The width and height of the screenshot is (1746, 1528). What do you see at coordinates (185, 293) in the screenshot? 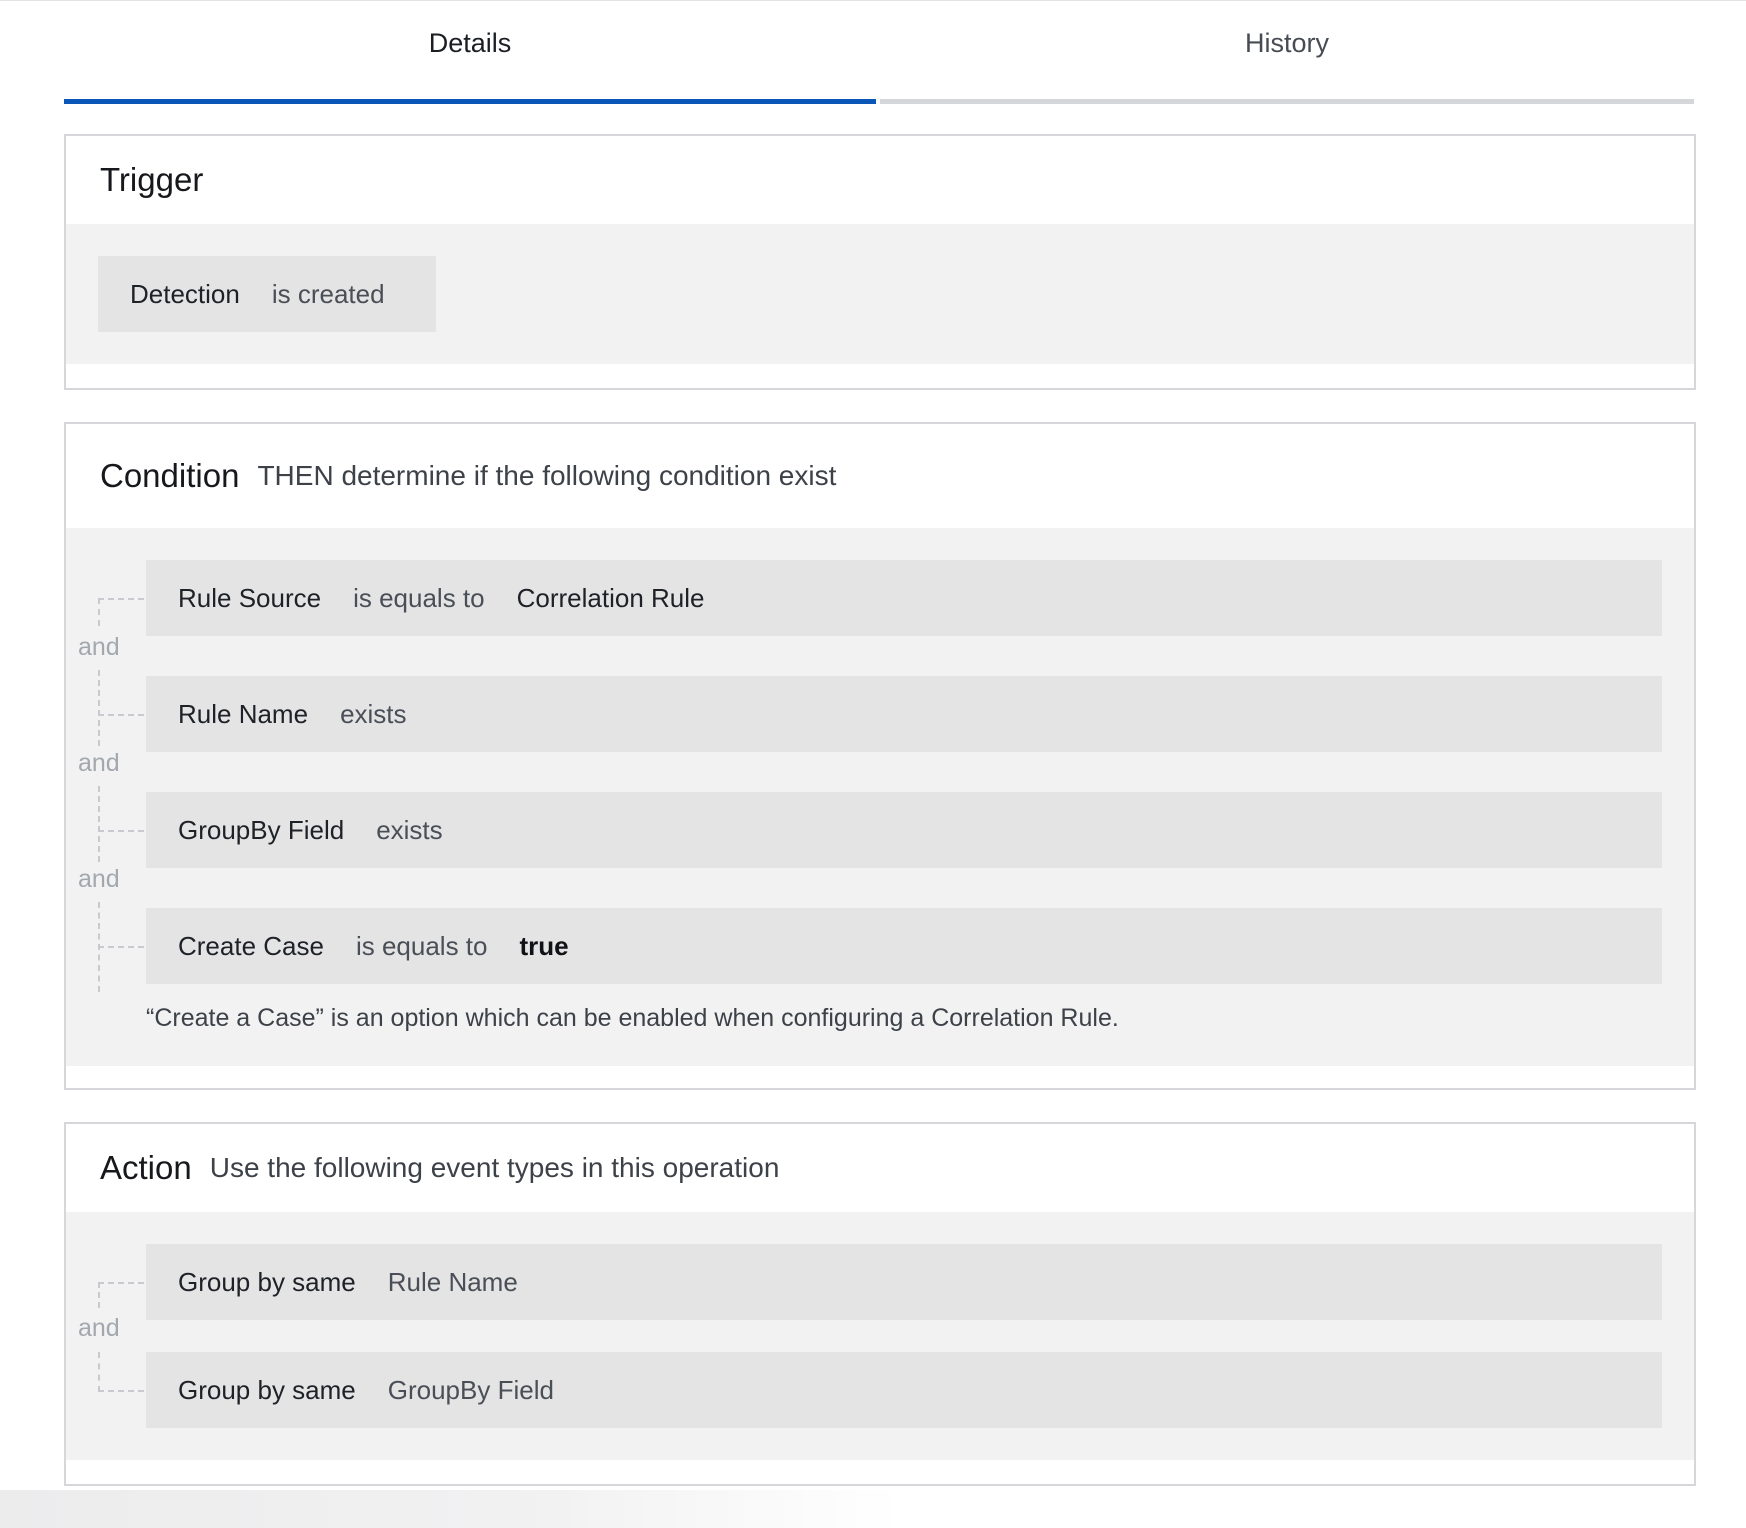
I see `trigger-field: Detection` at bounding box center [185, 293].